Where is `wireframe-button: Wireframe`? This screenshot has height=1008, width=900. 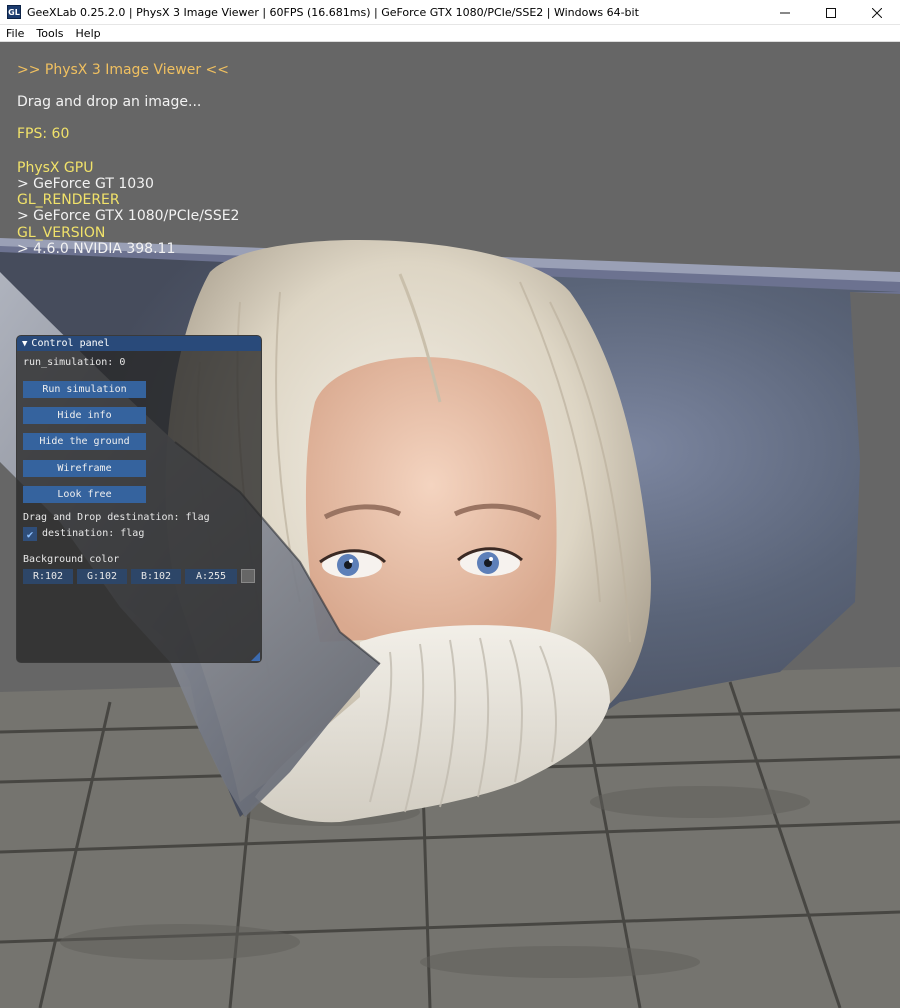 wireframe-button: Wireframe is located at coordinates (84, 468).